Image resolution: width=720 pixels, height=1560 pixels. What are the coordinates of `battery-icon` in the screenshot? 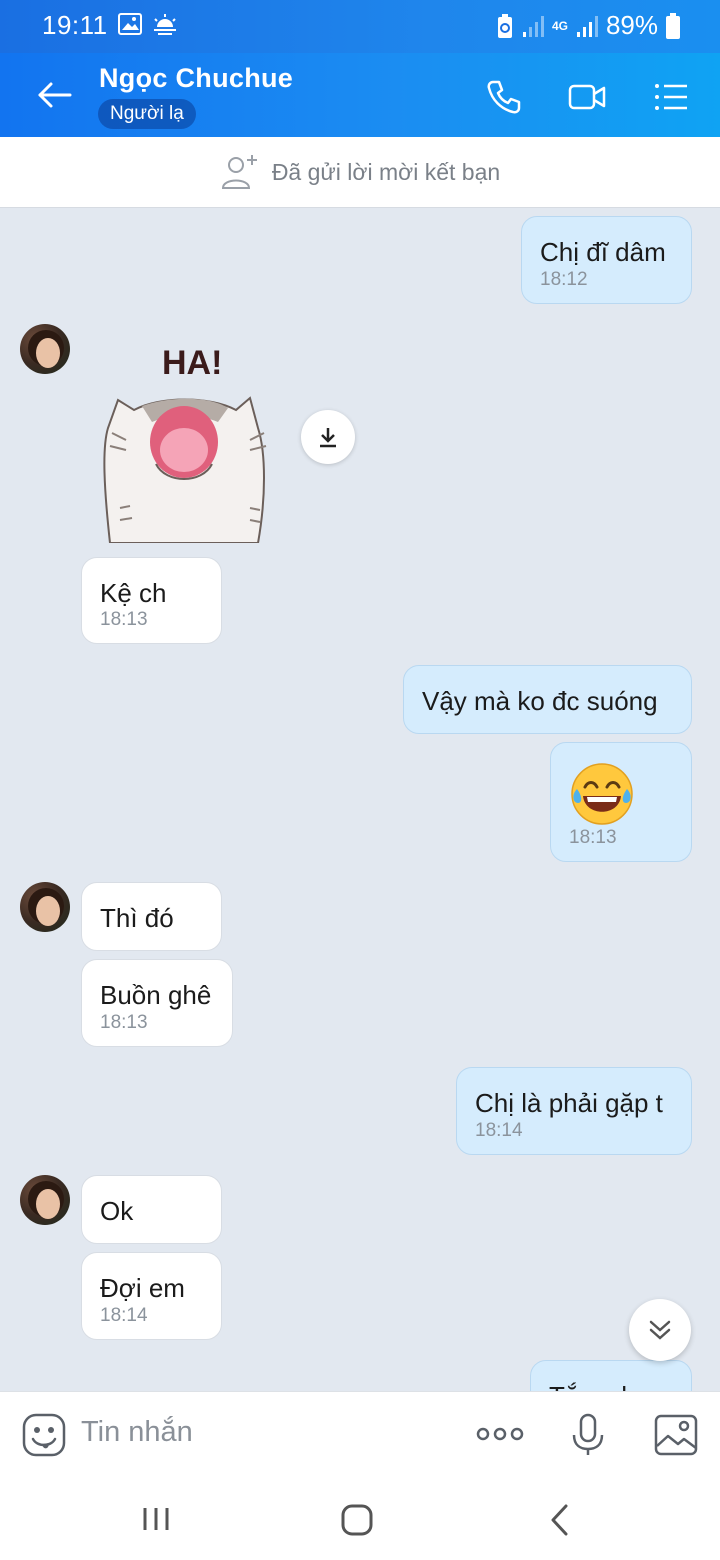 It's located at (673, 25).